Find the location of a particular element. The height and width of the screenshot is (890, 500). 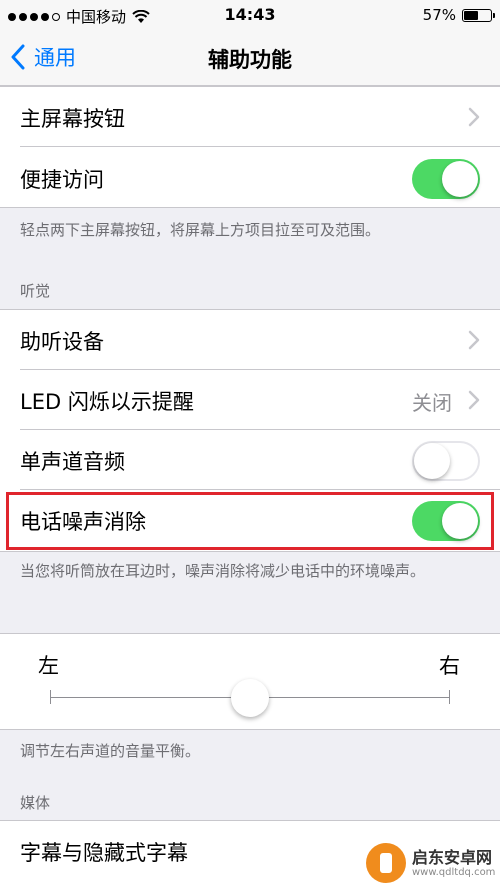

row-home-button: 主屏幕按钮 is located at coordinates (250, 117).